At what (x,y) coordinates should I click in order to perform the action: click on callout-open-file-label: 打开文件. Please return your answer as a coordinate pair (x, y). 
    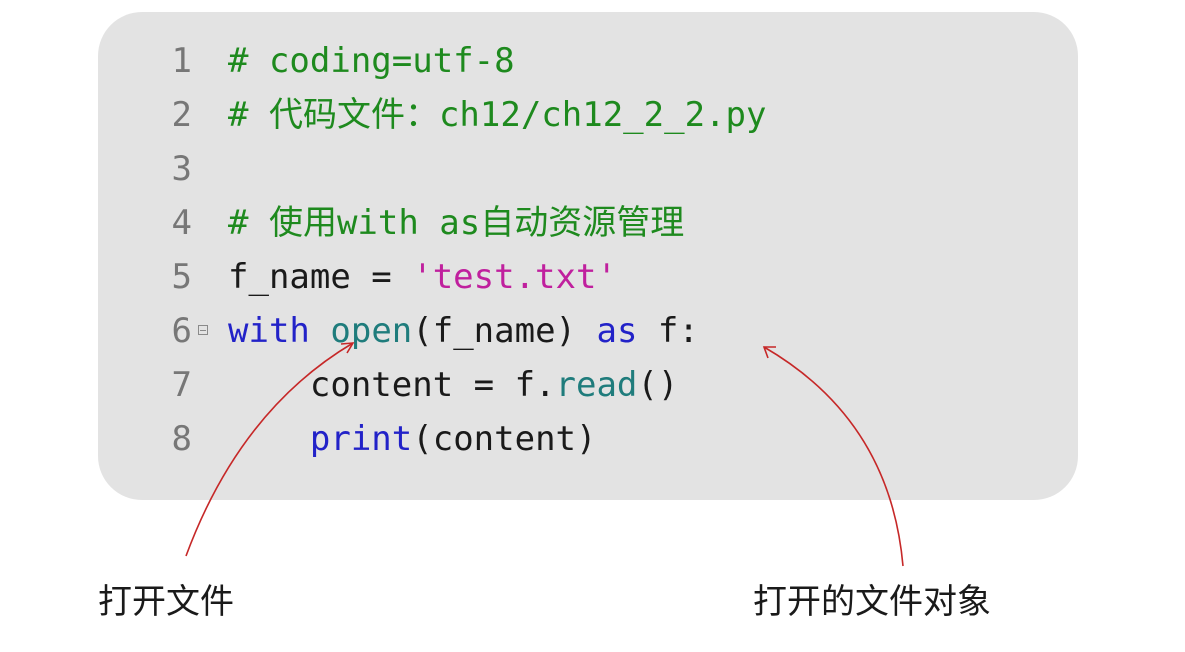
    Looking at the image, I should click on (166, 602).